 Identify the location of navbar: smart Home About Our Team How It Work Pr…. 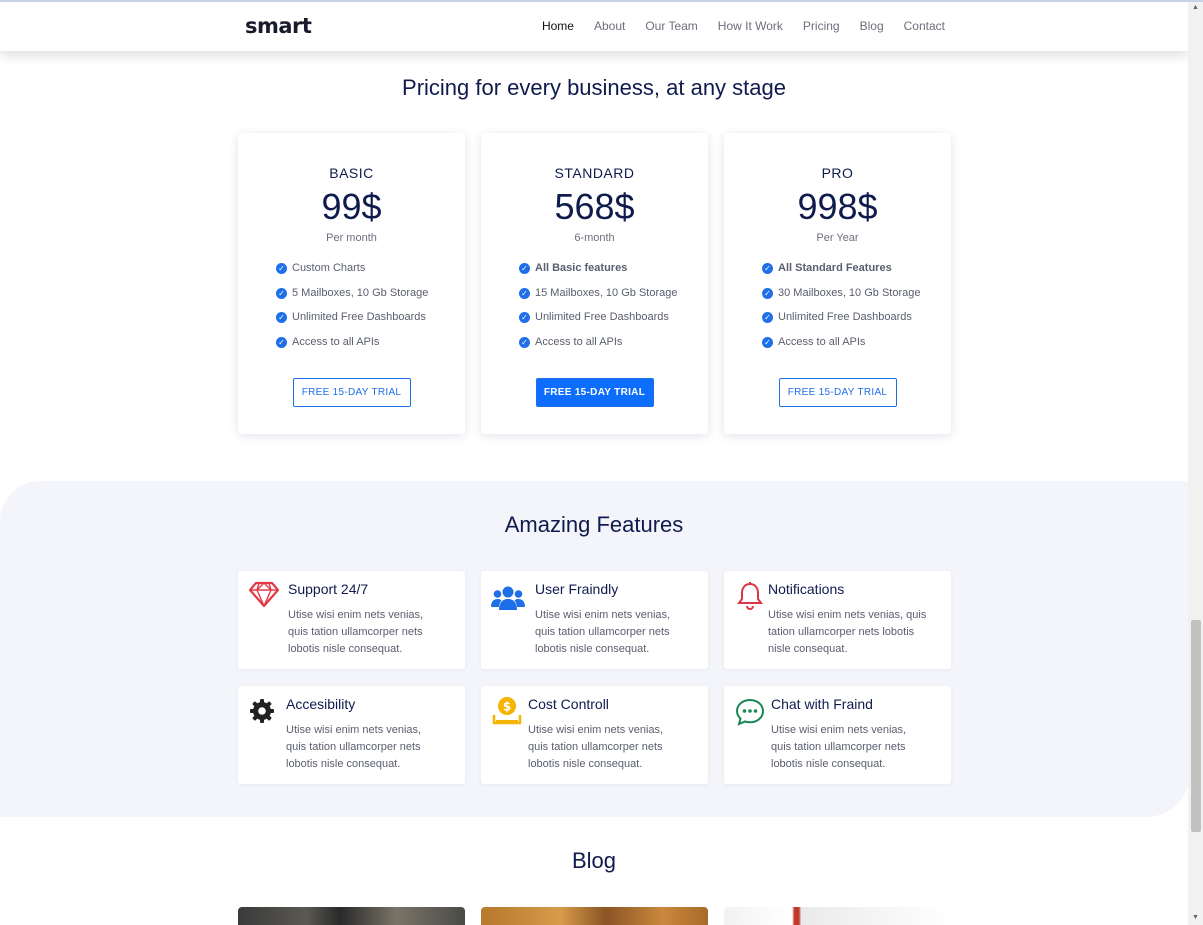
(594, 25).